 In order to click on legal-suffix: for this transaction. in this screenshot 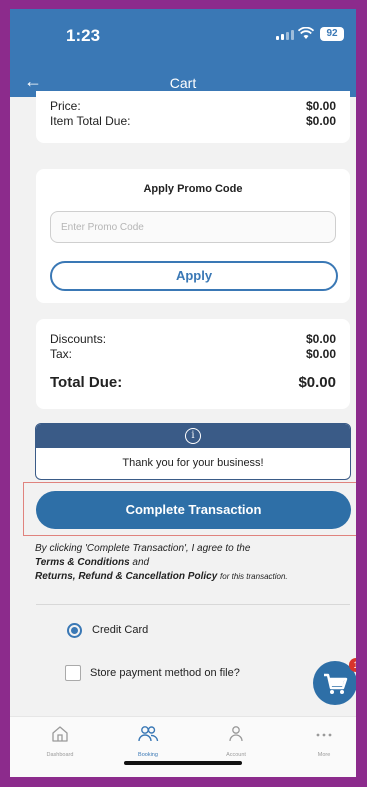, I will do `click(254, 576)`.